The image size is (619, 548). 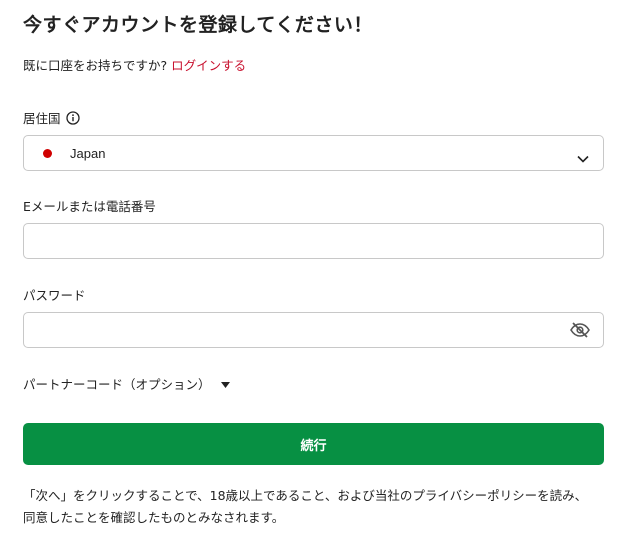 What do you see at coordinates (583, 157) in the screenshot?
I see `chevron-down-icon` at bounding box center [583, 157].